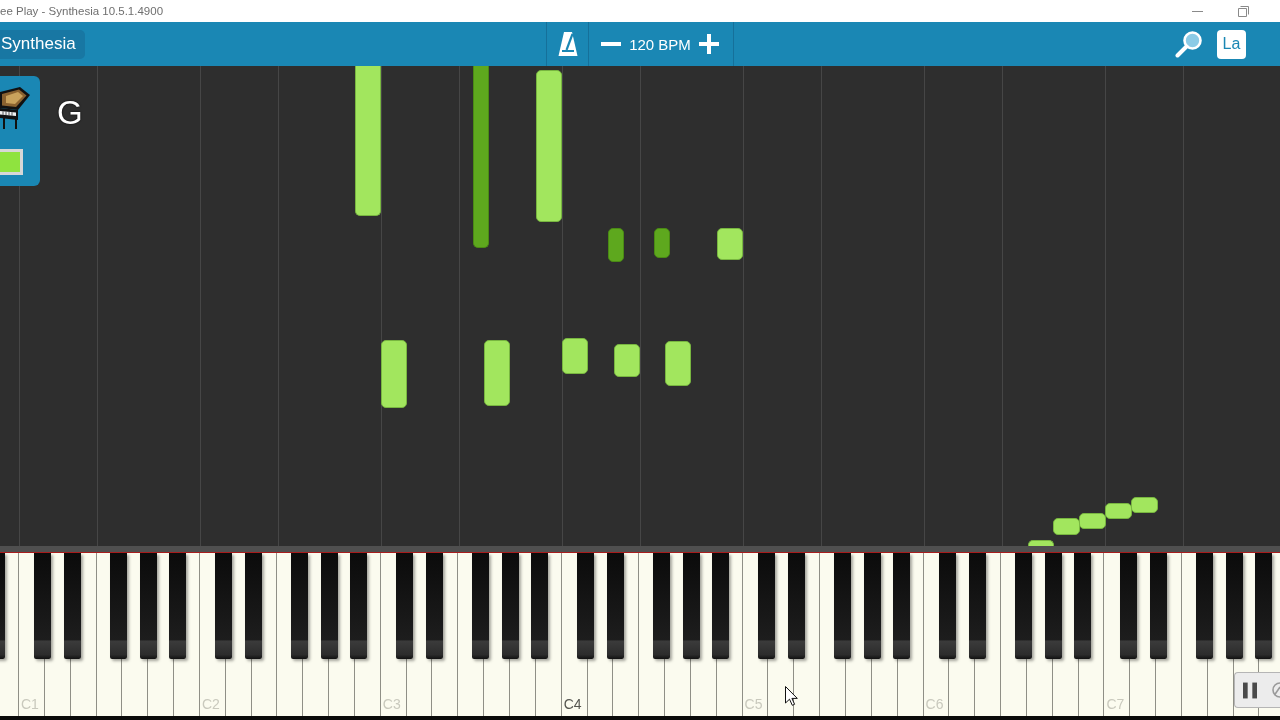  I want to click on minimize-icon, so click(1197, 11).